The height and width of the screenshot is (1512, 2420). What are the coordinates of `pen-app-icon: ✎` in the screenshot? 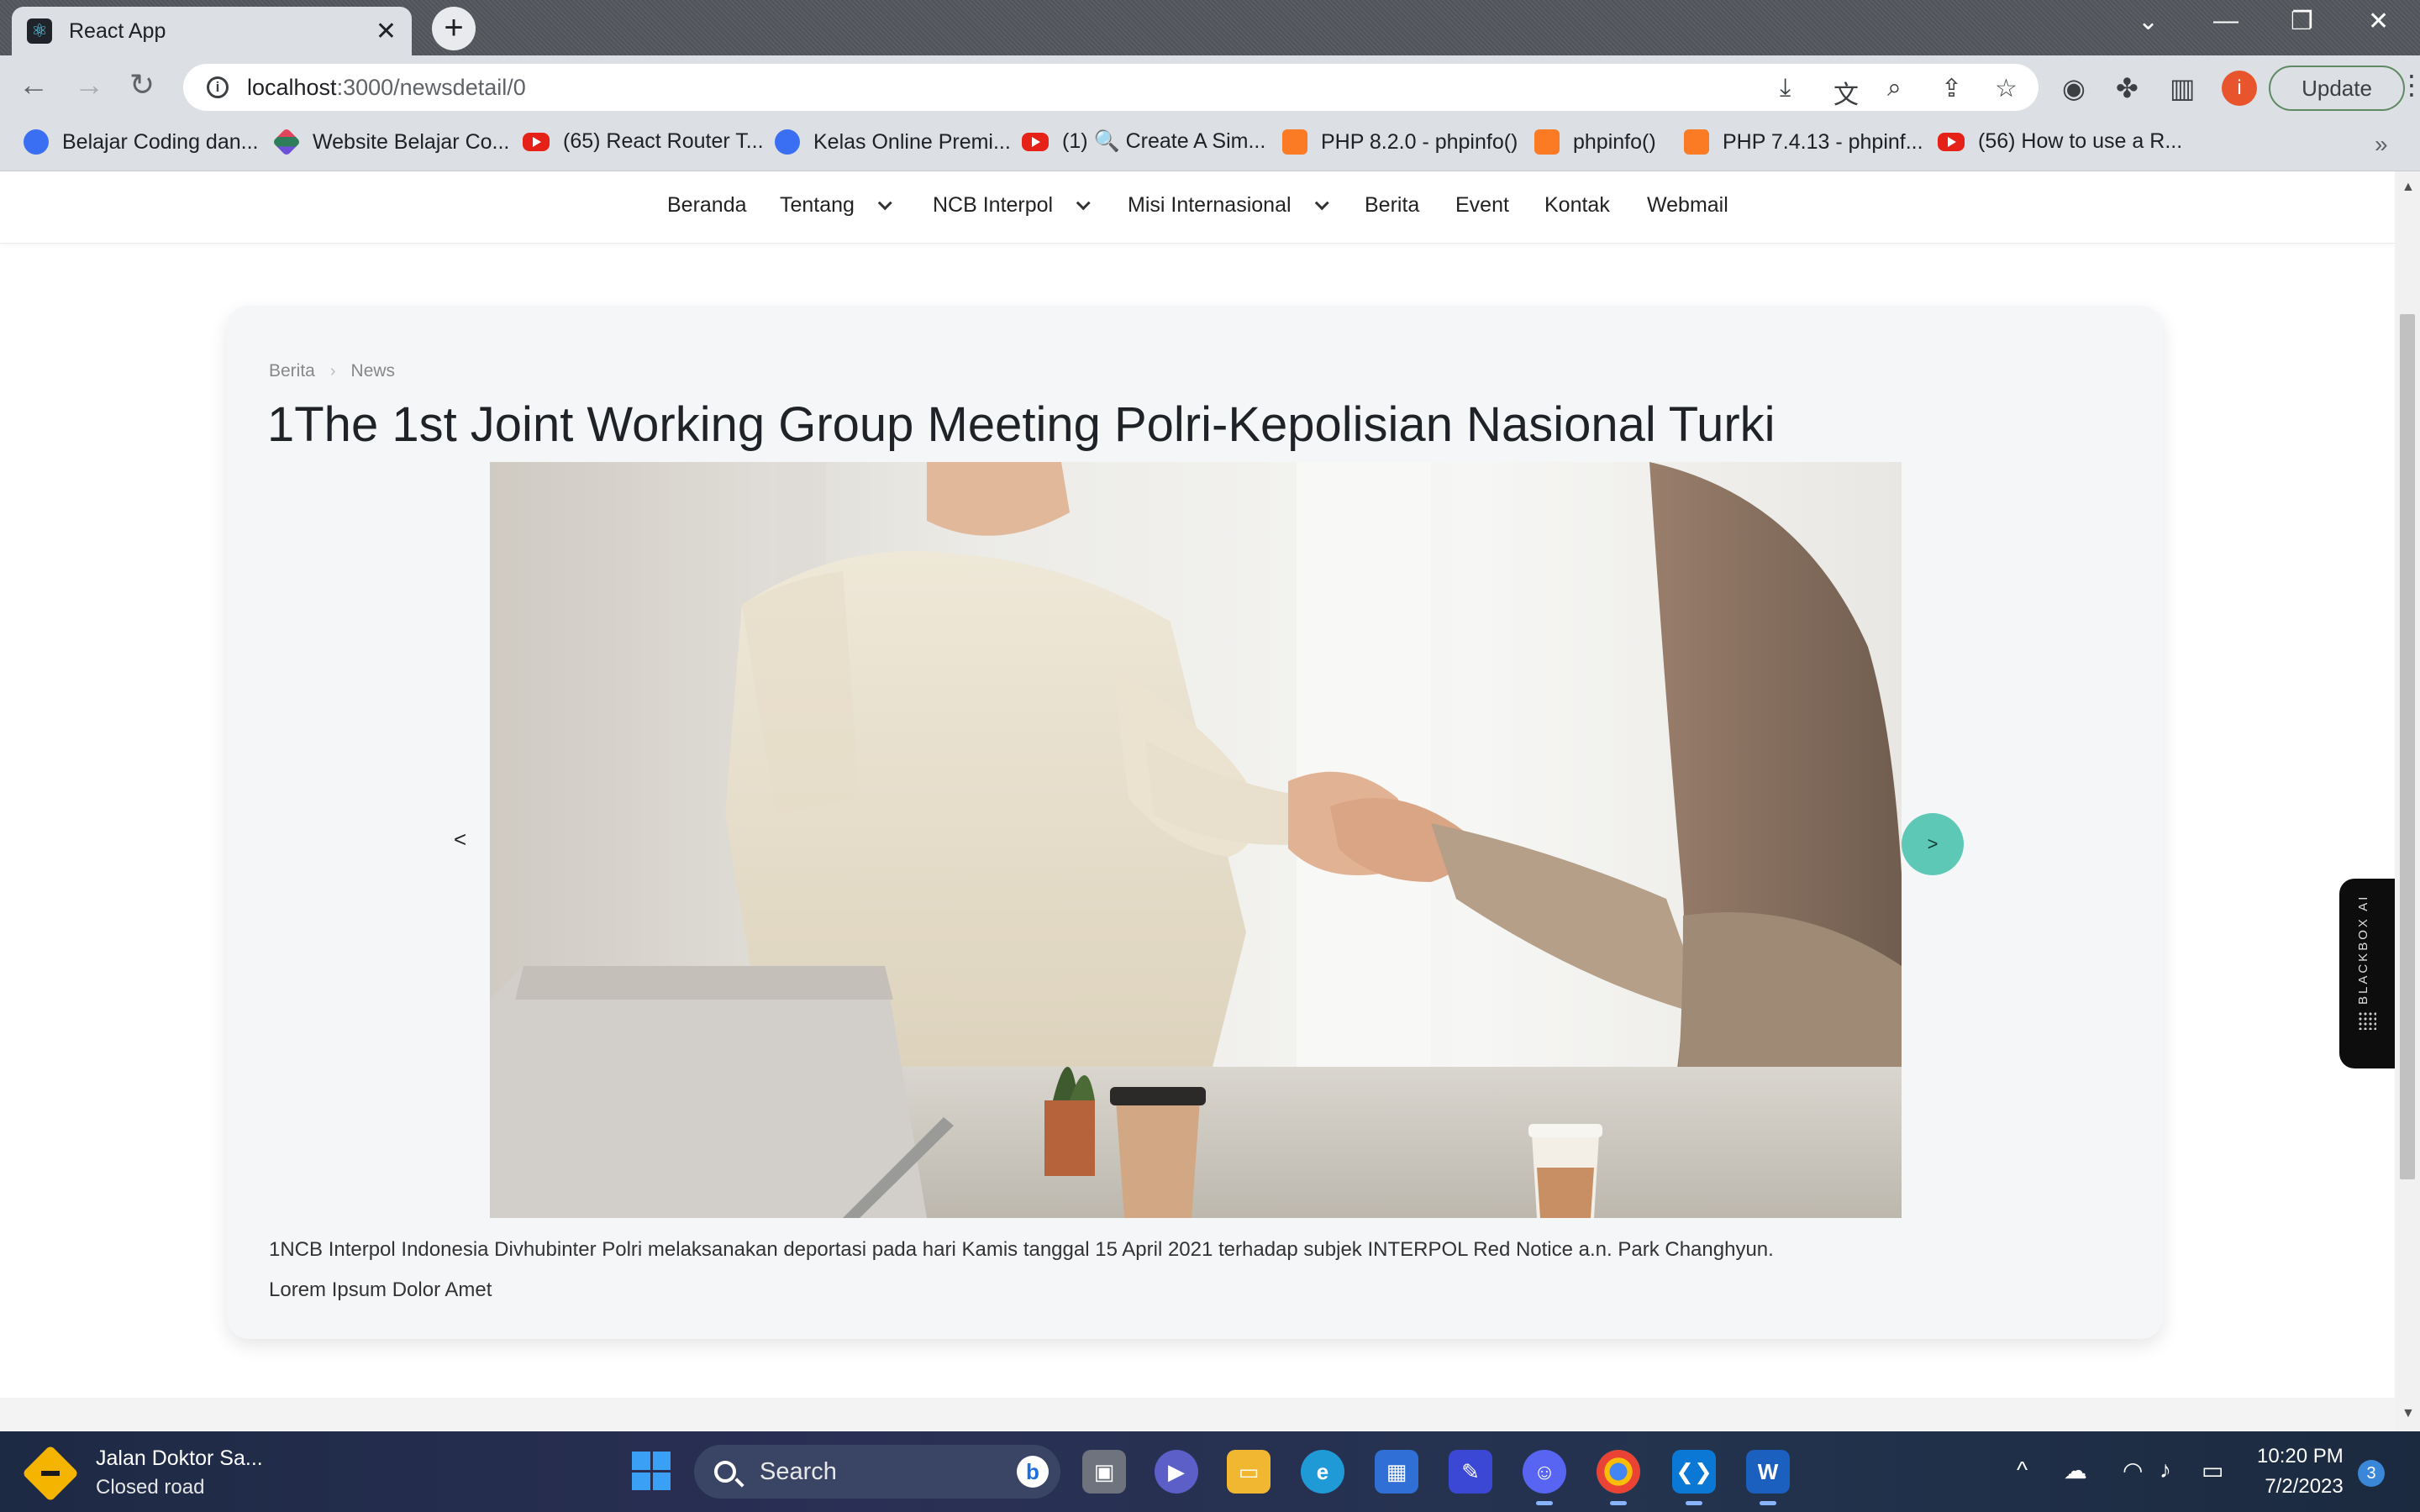 It's located at (1470, 1472).